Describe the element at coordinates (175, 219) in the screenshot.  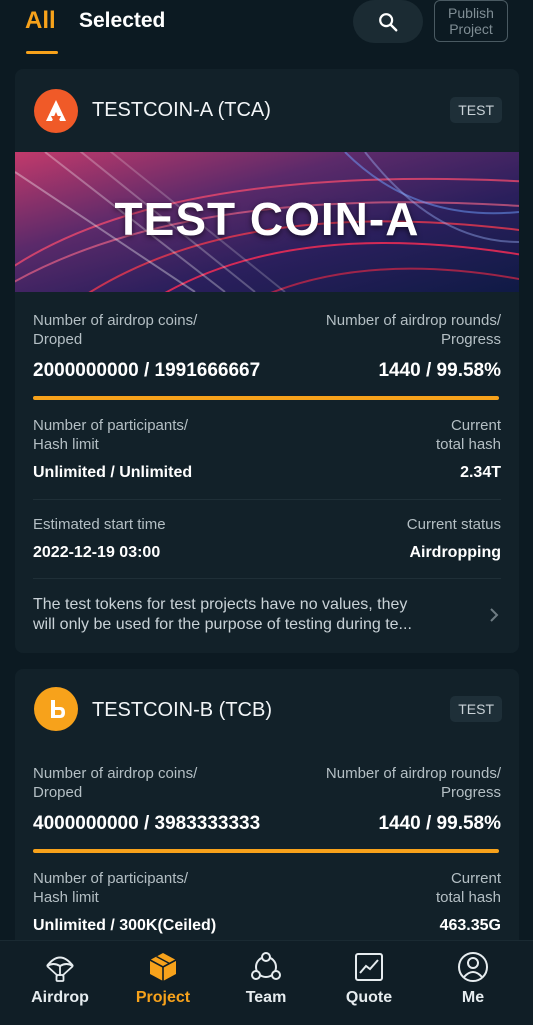
I see `banner-title-part1: TEST` at that location.